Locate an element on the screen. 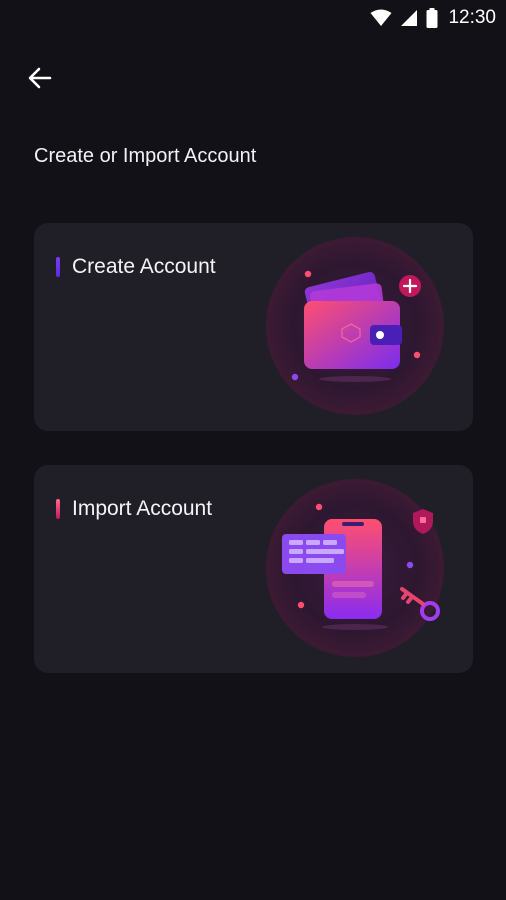 This screenshot has width=506, height=900. create-account-label-row: Create Account is located at coordinates (136, 267).